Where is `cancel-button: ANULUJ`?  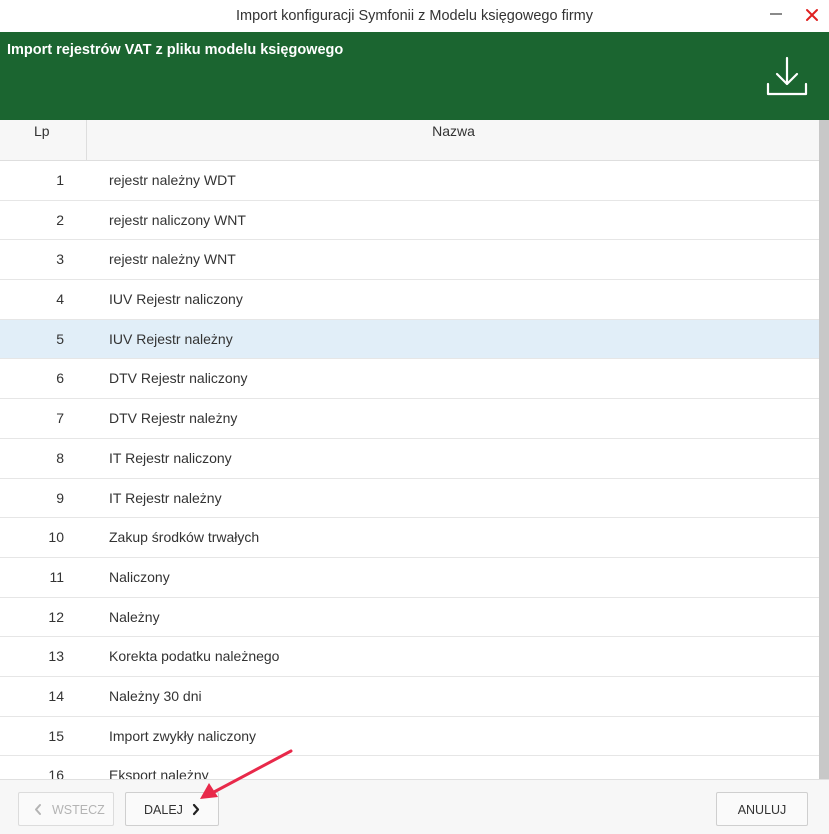 cancel-button: ANULUJ is located at coordinates (762, 809).